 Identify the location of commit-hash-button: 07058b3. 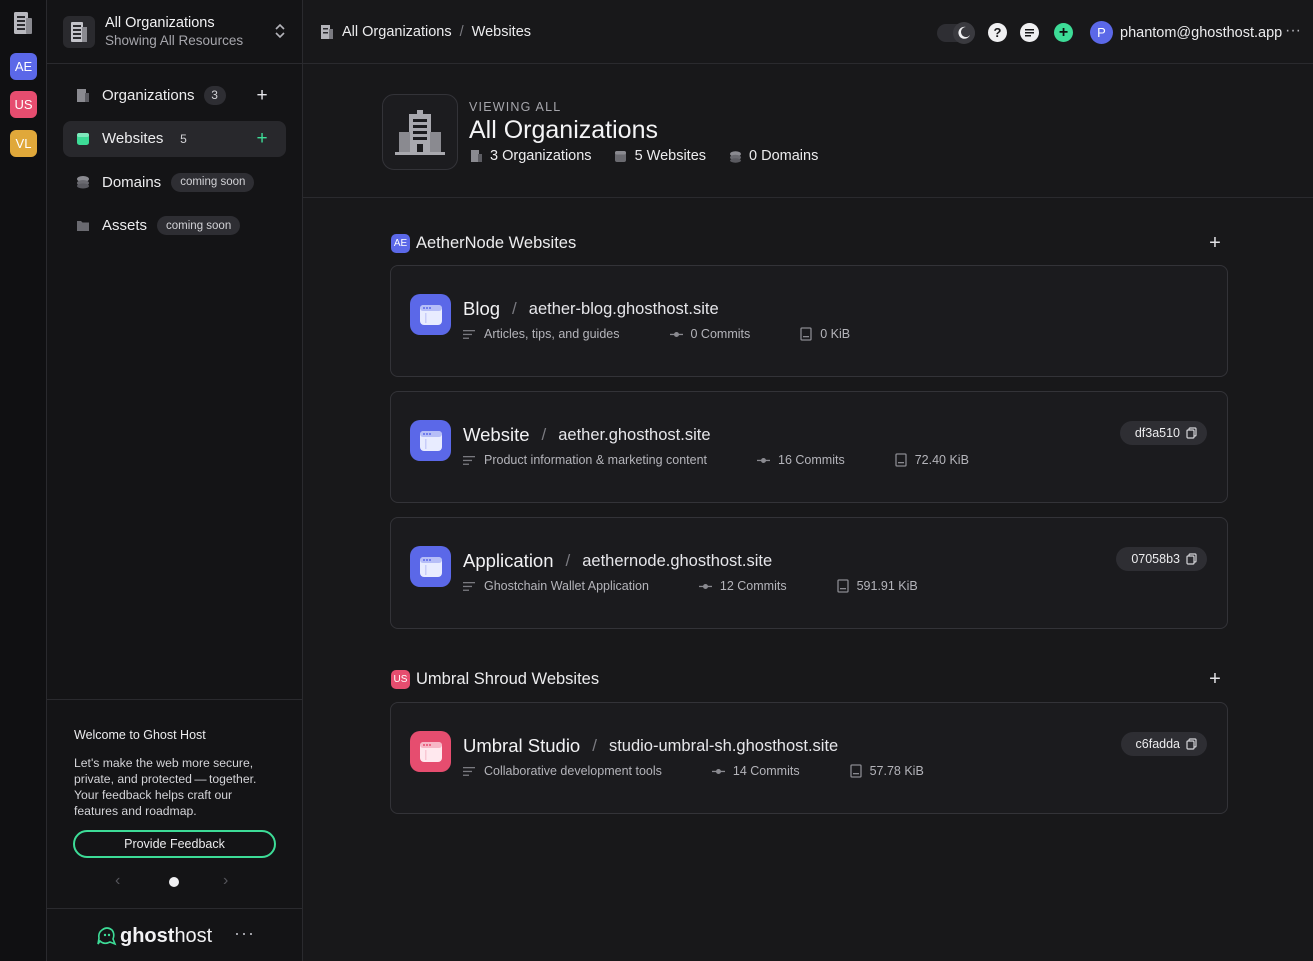
(1161, 559).